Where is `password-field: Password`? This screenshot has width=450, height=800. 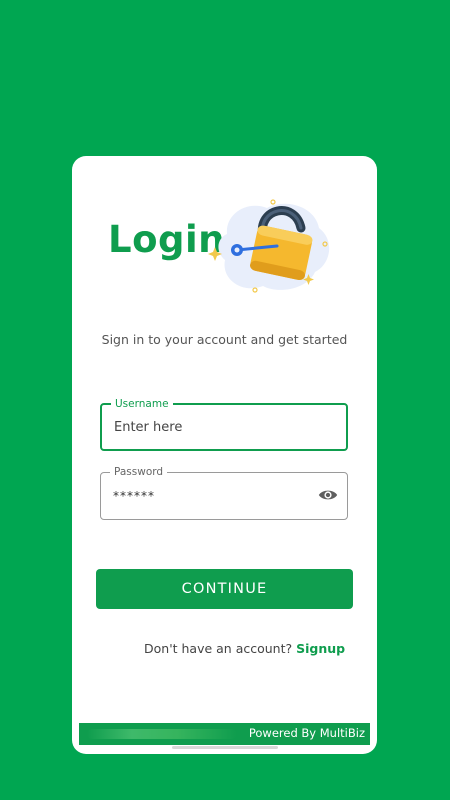
password-field: Password is located at coordinates (224, 492).